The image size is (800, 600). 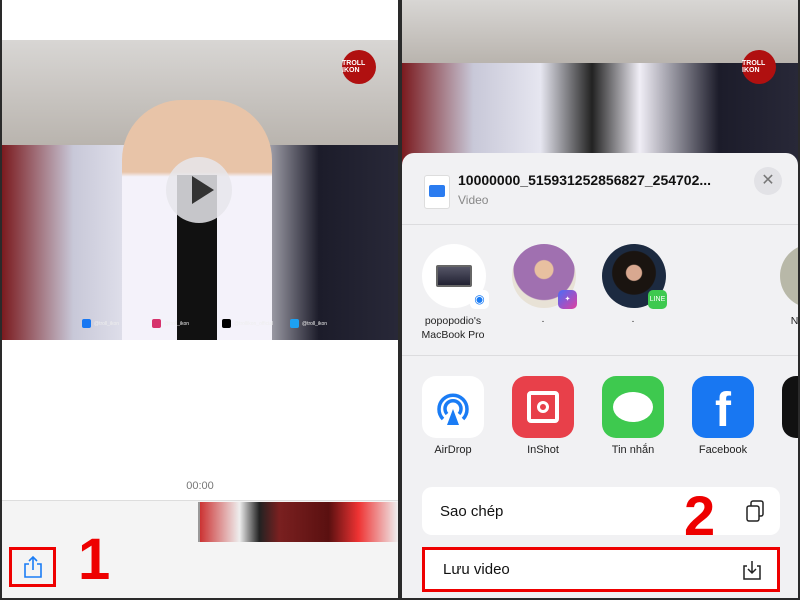 What do you see at coordinates (543, 450) in the screenshot?
I see `app-label: InShot` at bounding box center [543, 450].